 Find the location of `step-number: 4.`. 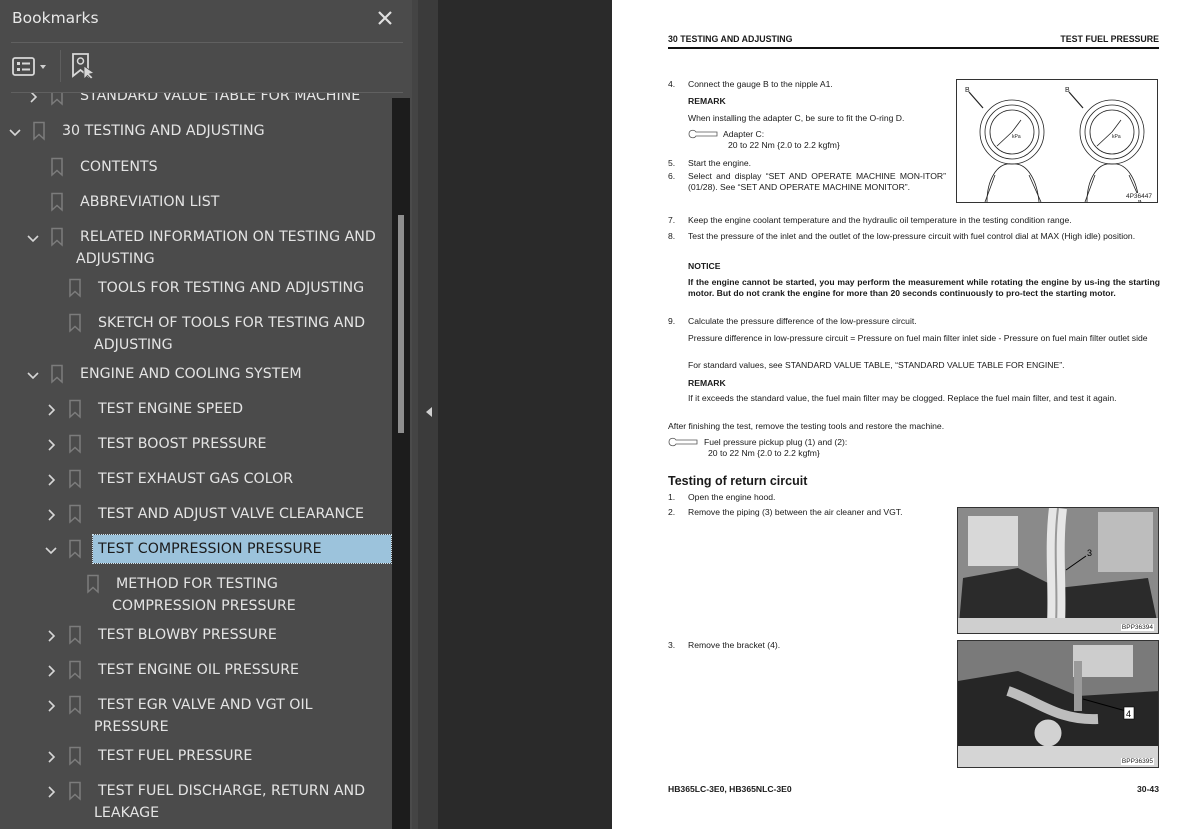

step-number: 4. is located at coordinates (672, 84).